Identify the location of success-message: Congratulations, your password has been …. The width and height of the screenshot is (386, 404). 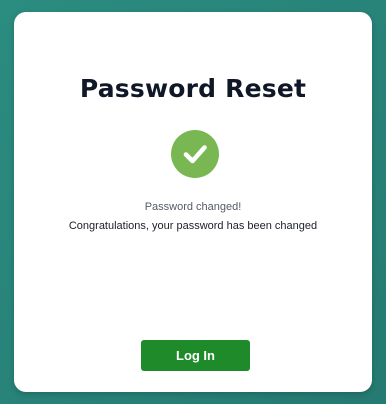
(193, 226).